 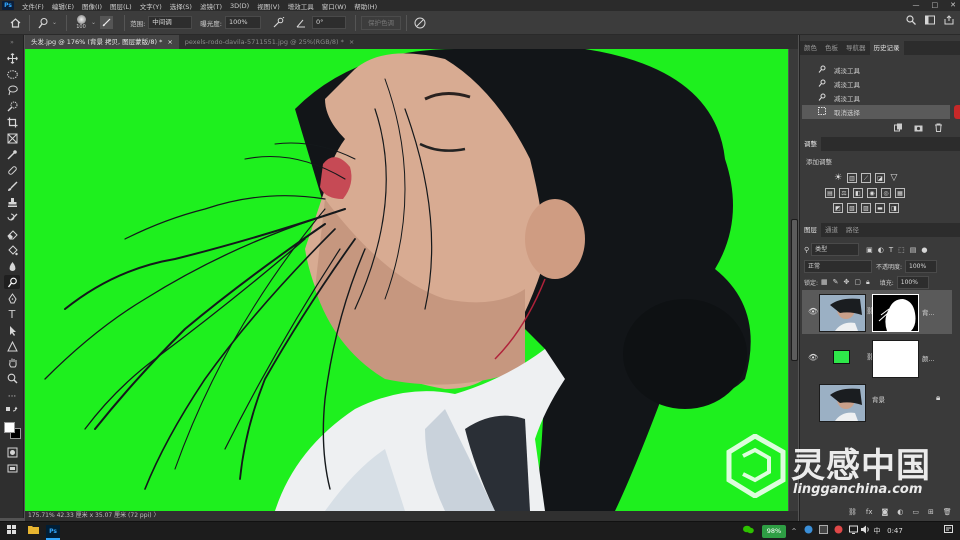 What do you see at coordinates (857, 282) in the screenshot?
I see `lock-artboard-icon: ▢` at bounding box center [857, 282].